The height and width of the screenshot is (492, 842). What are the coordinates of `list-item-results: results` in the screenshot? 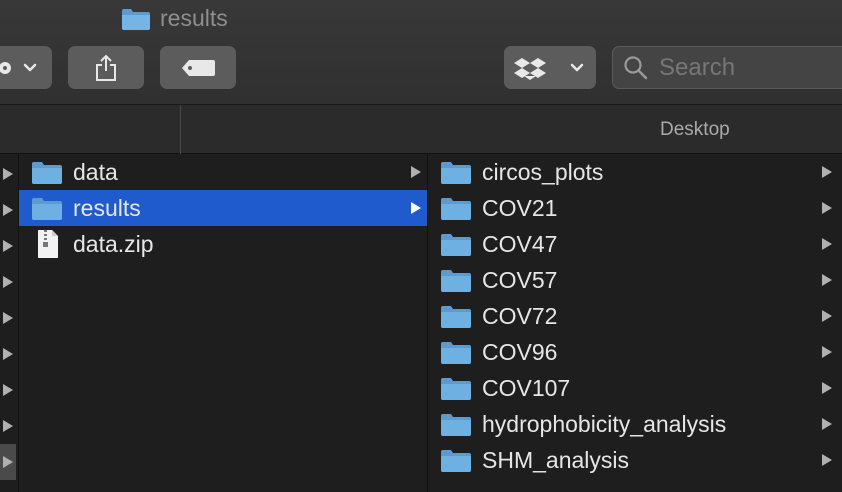 It's located at (223, 208).